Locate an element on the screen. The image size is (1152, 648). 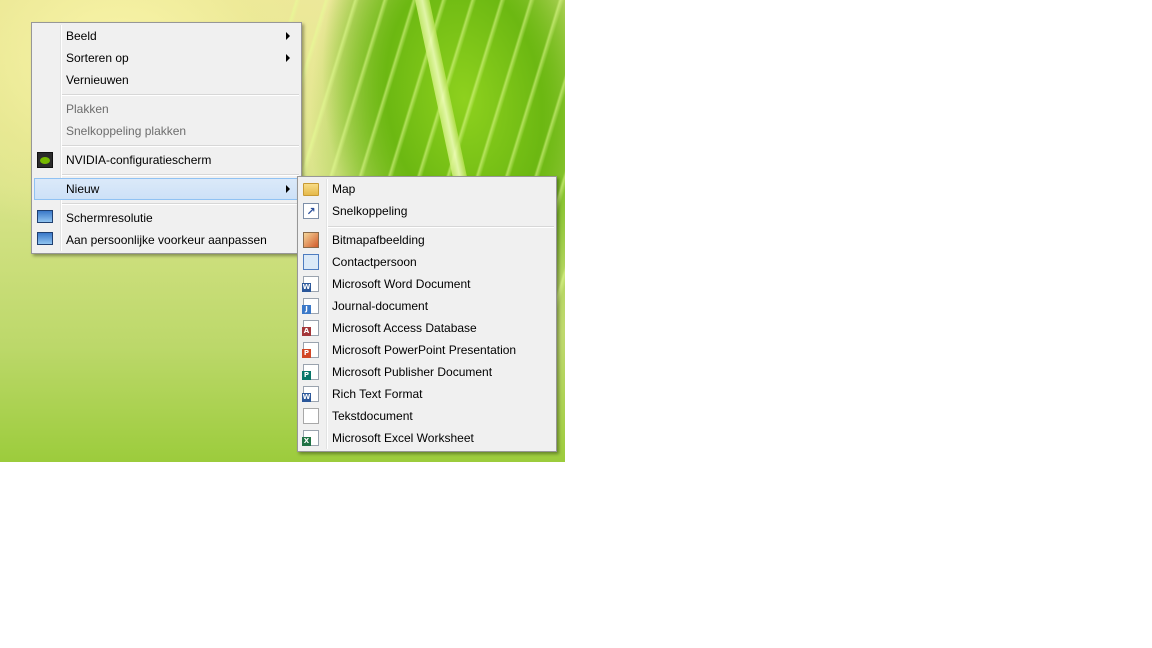
submenu-item-journal-document: J Journal-document is located at coordinates (427, 306).